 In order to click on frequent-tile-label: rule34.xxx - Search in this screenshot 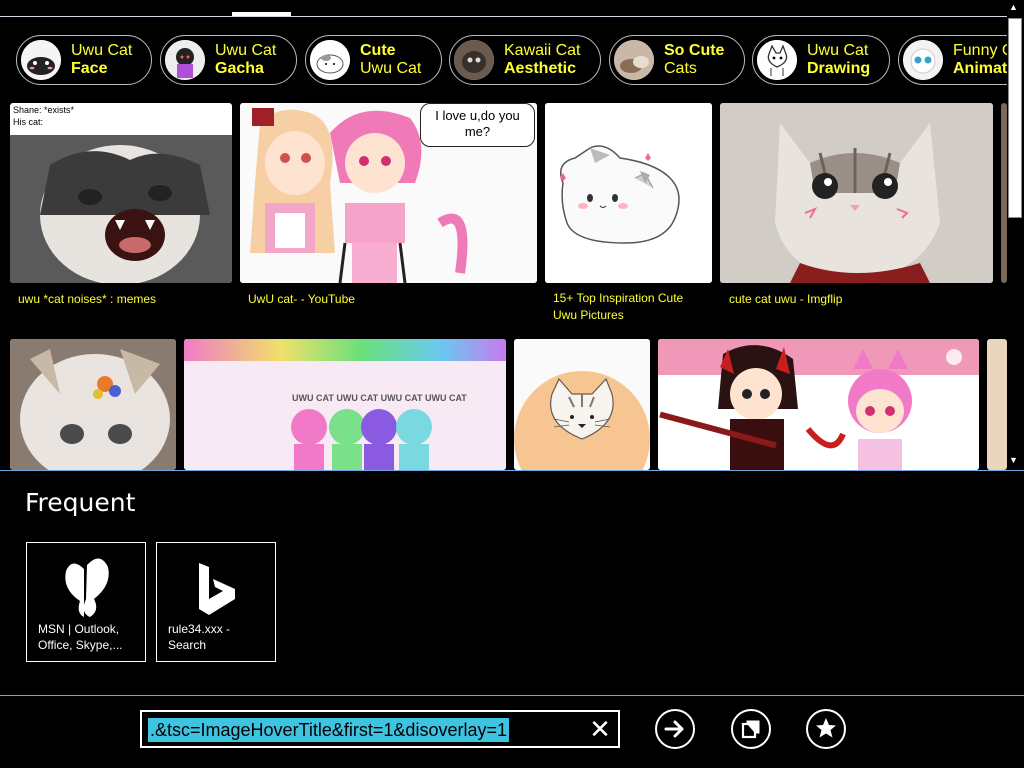, I will do `click(199, 637)`.